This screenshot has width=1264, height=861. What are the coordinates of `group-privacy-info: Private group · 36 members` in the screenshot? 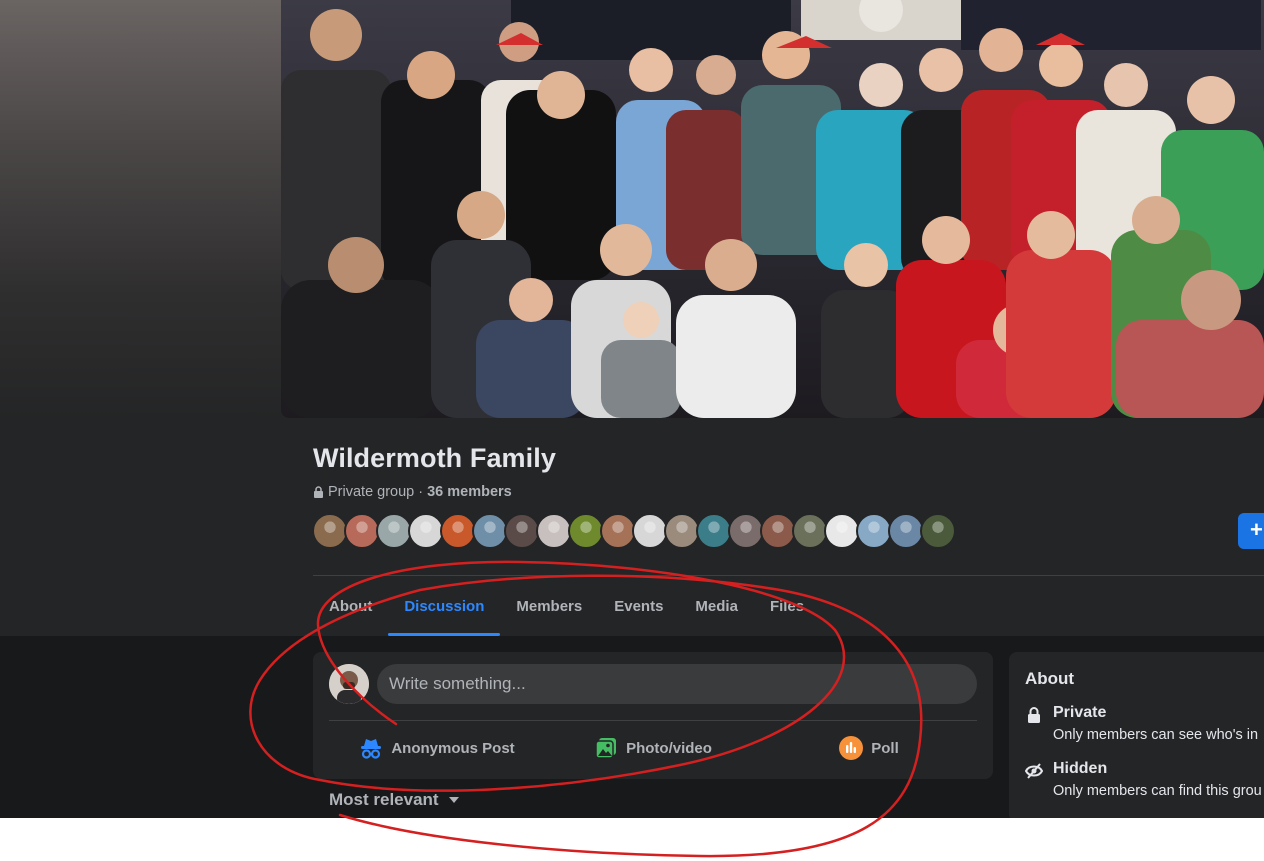 It's located at (412, 492).